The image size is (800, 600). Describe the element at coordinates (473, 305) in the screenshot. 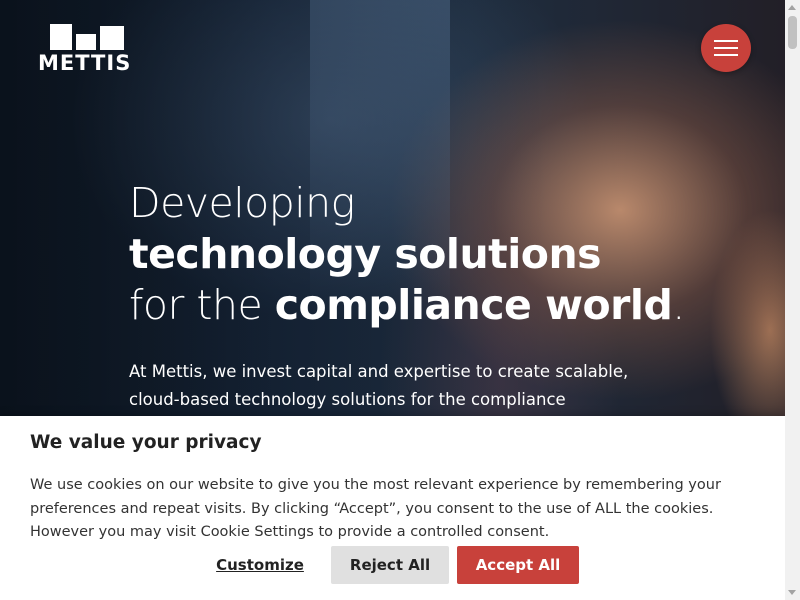

I see `headline-line-3-bold: compliance world` at that location.